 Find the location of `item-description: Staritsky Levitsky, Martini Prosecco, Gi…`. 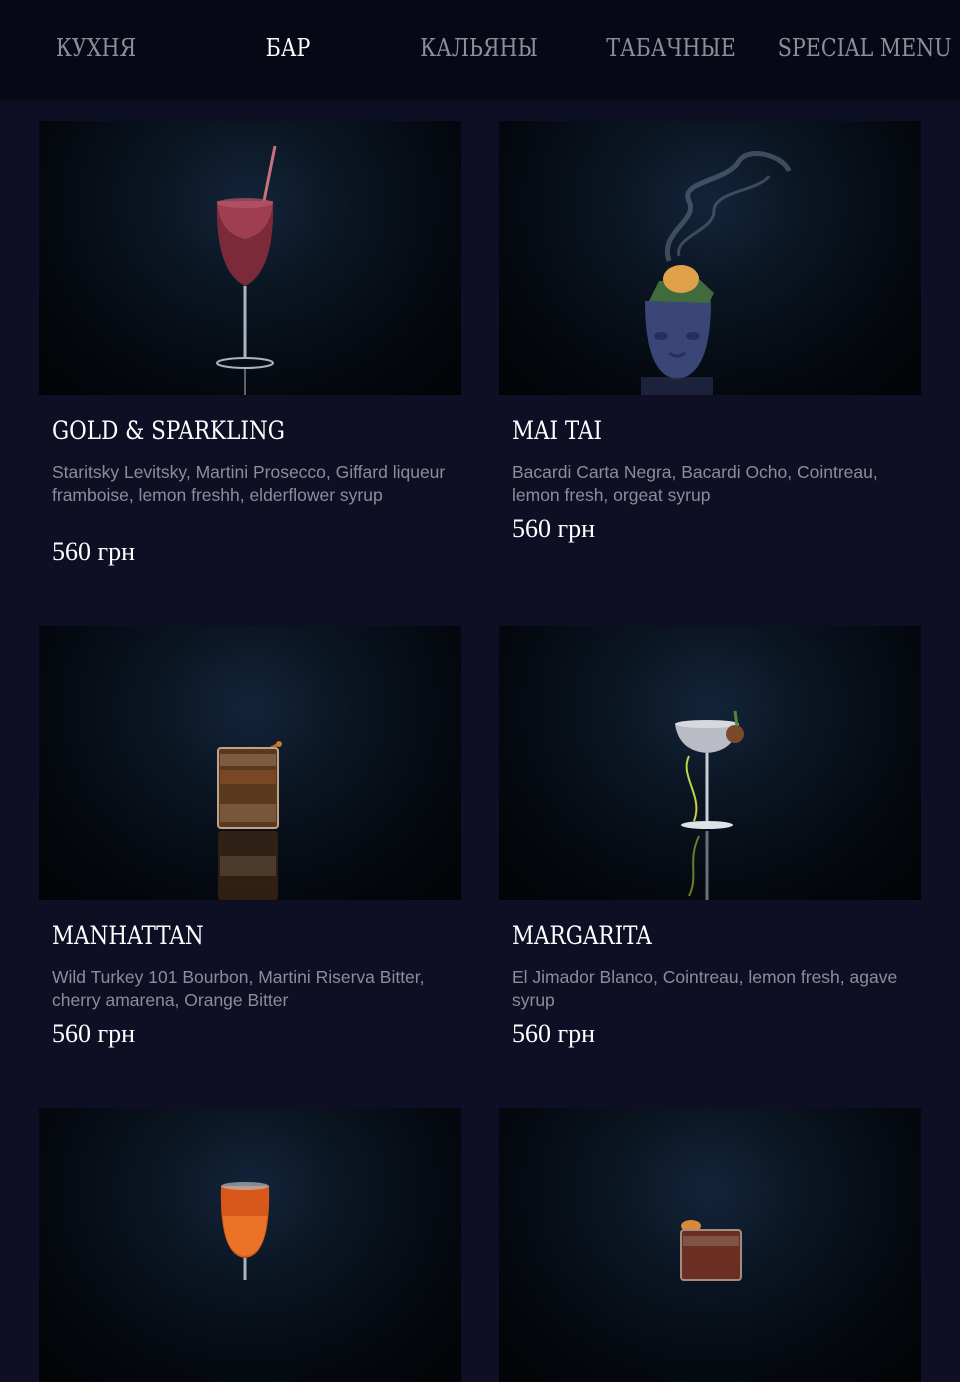

item-description: Staritsky Levitsky, Martini Prosecco, Gi… is located at coordinates (249, 483).